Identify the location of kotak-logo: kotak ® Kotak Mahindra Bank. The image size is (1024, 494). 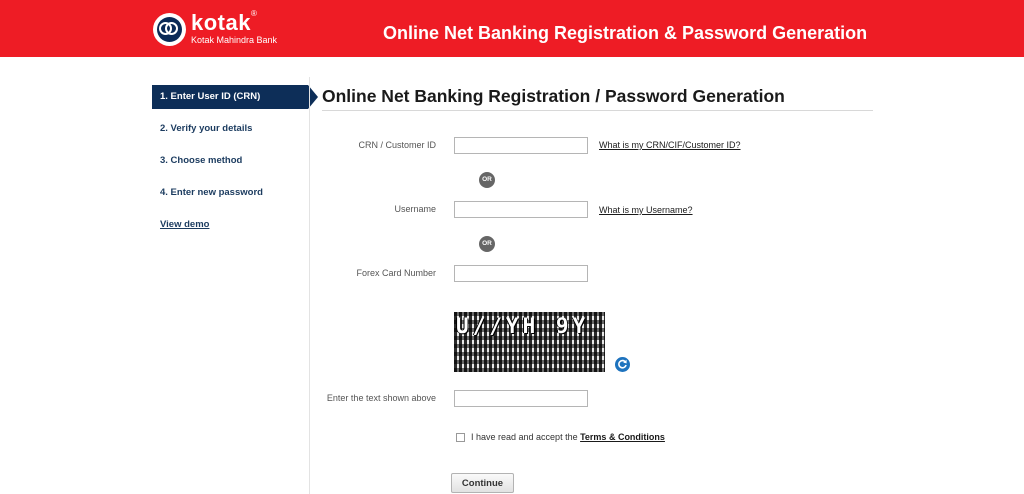
(223, 28).